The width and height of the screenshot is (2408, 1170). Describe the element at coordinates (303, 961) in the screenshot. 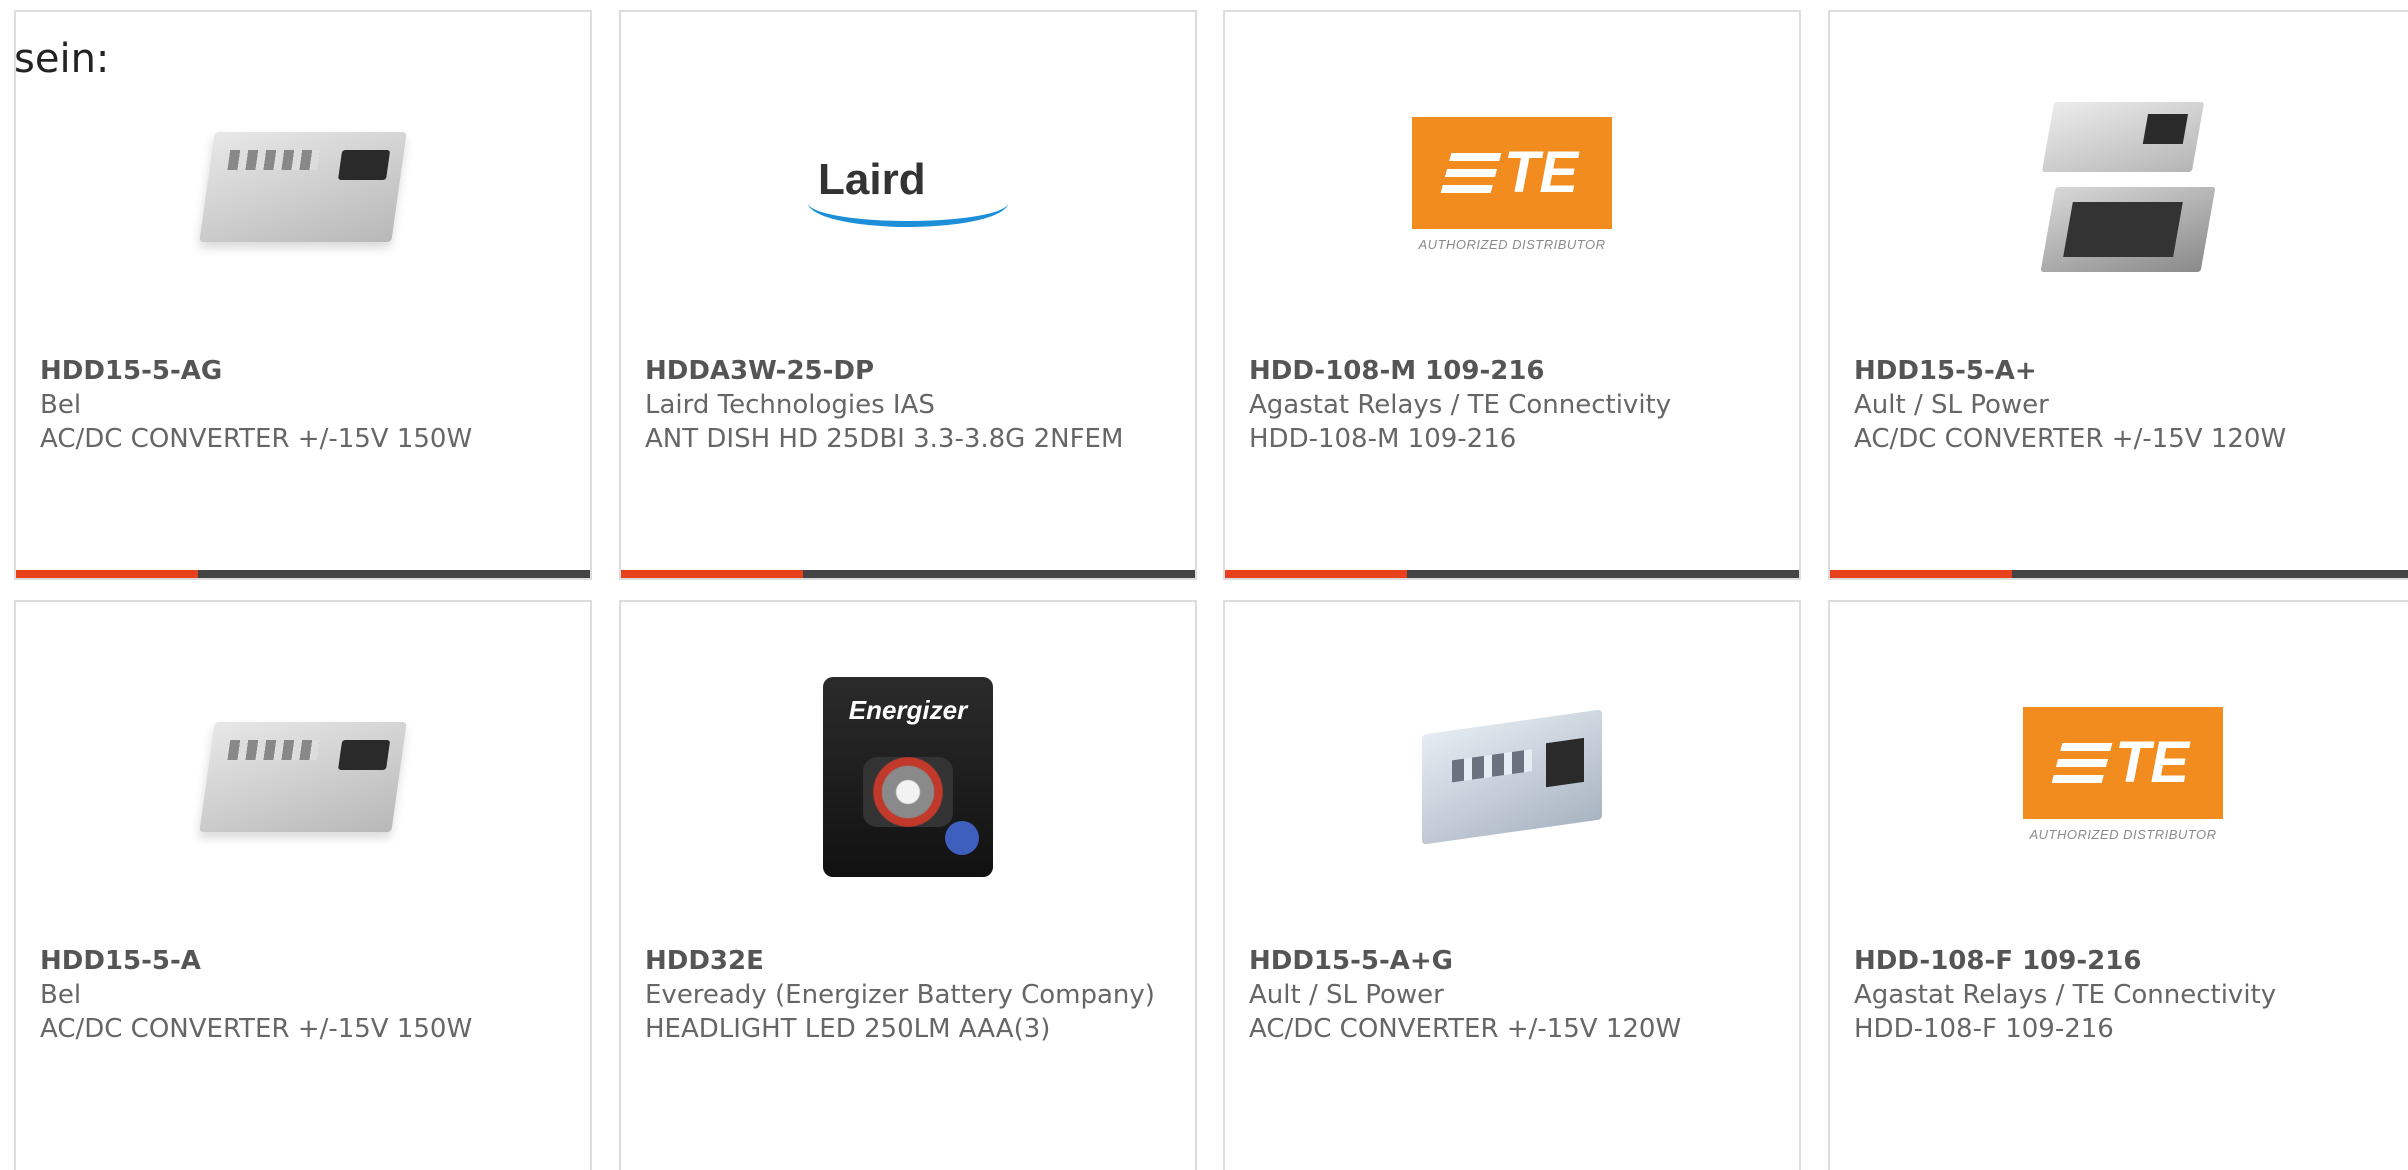

I see `part-number: HDD15-5-A` at that location.